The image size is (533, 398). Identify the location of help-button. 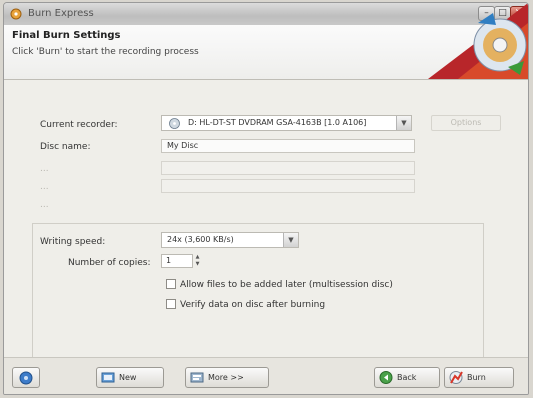
(26, 377).